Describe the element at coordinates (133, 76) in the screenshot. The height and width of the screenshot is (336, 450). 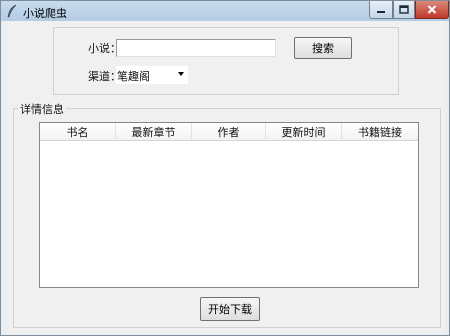
I see `channel-selected-value: 笔趣阁` at that location.